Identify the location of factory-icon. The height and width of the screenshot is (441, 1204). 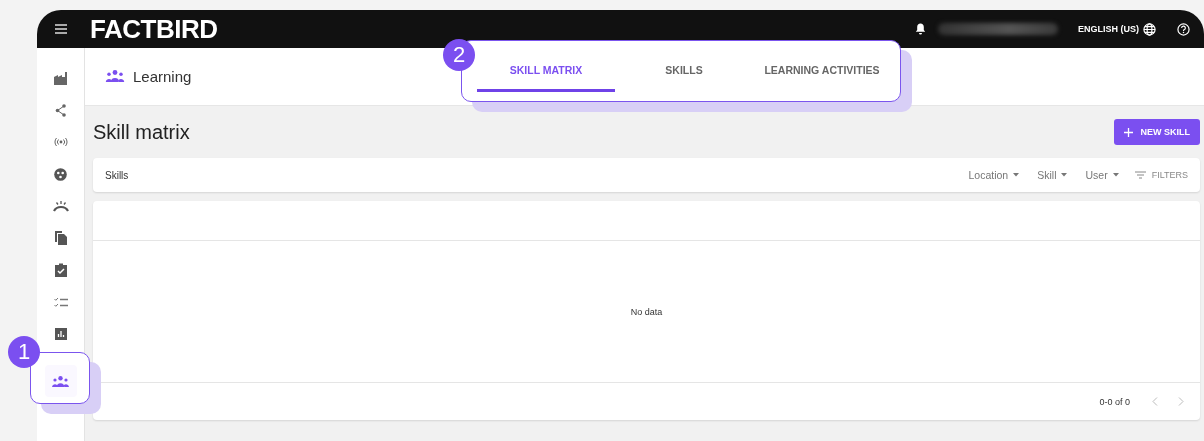
(60, 78).